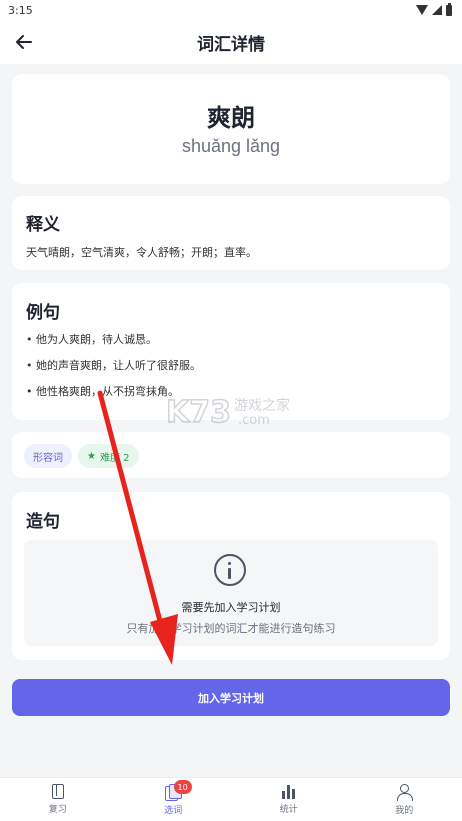 The height and width of the screenshot is (821, 462). I want to click on meaning-title: 释义, so click(43, 225).